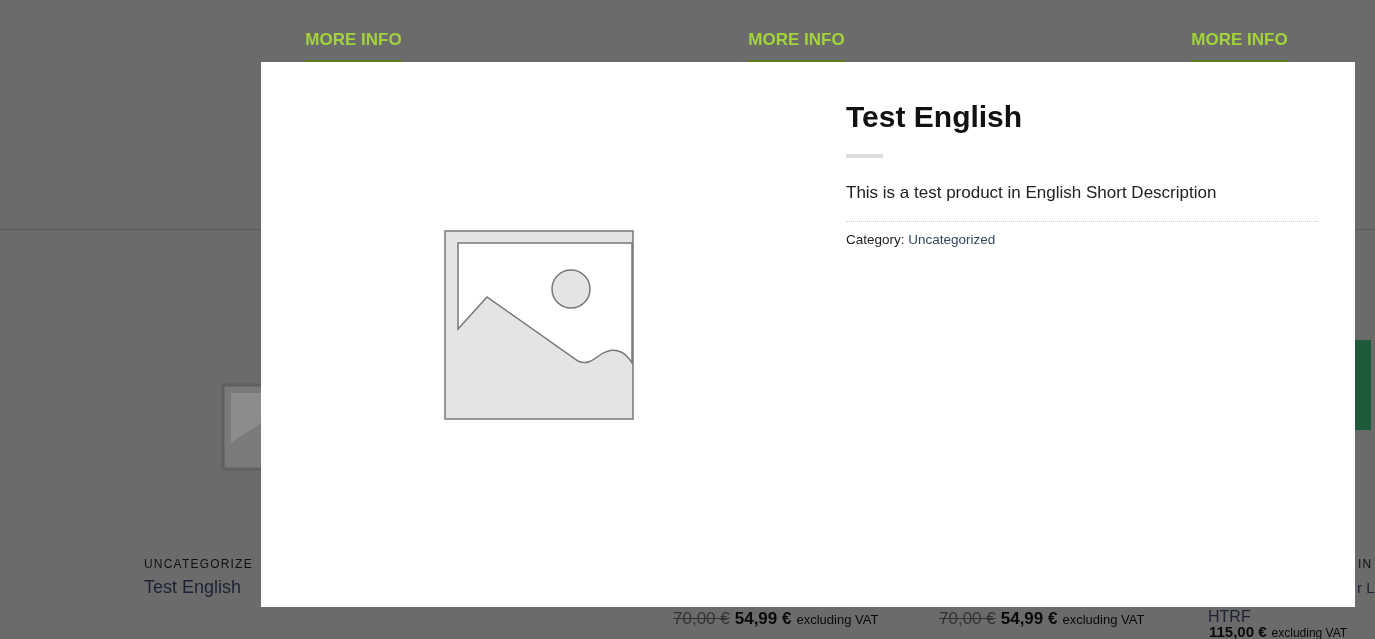  I want to click on product-category: UNCATEGORIZE, so click(199, 564).